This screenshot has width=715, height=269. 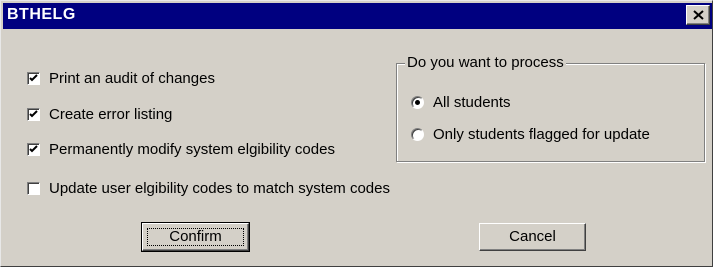 I want to click on modify-system-codes-checkbox, so click(x=33, y=149).